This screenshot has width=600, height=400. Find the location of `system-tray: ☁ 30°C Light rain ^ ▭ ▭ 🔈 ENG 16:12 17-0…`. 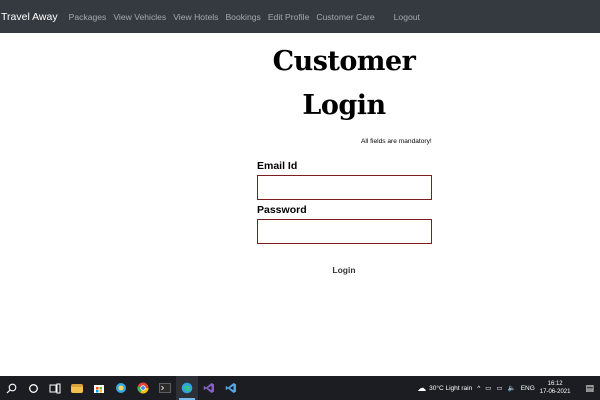

system-tray: ☁ 30°C Light rain ^ ▭ ▭ 🔈 ENG 16:12 17-0… is located at coordinates (508, 388).